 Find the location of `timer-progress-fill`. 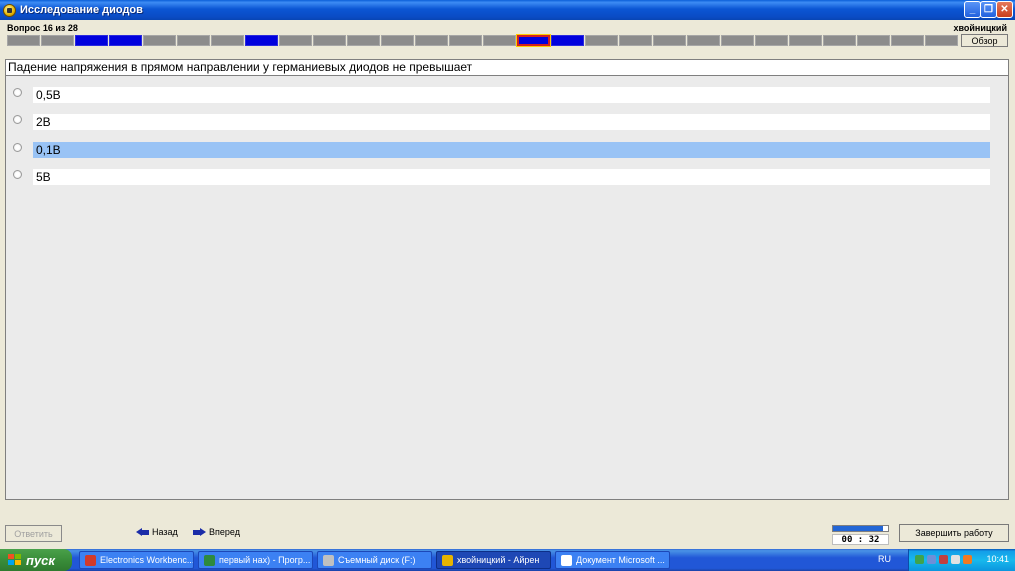

timer-progress-fill is located at coordinates (858, 528).